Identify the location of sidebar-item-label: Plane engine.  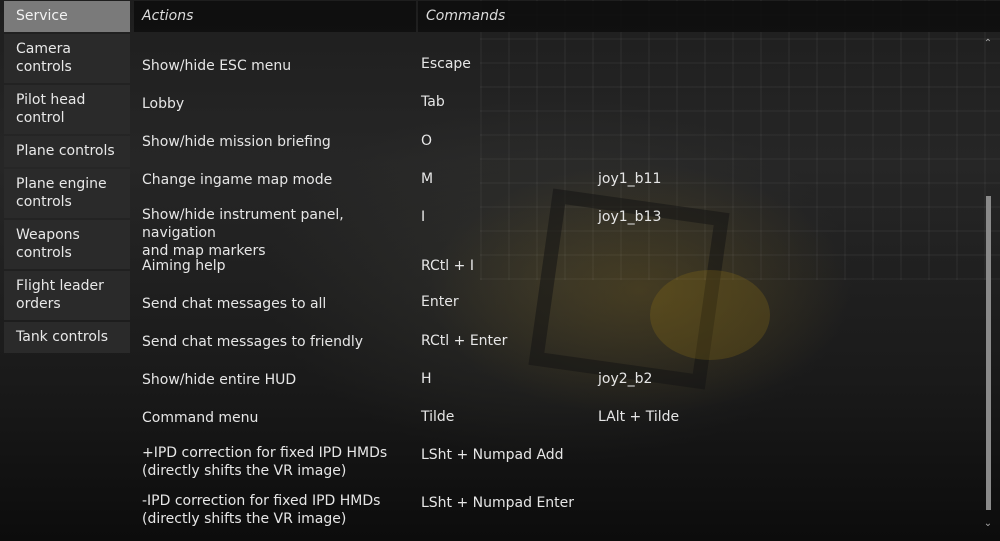
(61, 184).